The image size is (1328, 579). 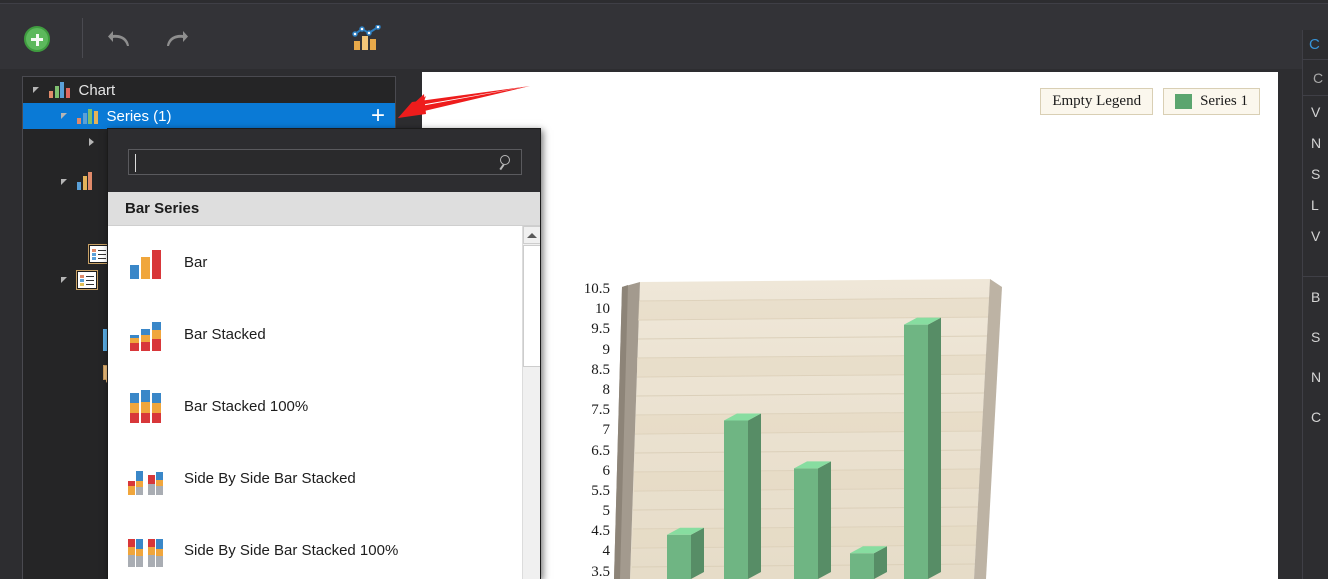 What do you see at coordinates (291, 550) in the screenshot?
I see `list-item-label: Side By Side Bar Stacked 100%` at bounding box center [291, 550].